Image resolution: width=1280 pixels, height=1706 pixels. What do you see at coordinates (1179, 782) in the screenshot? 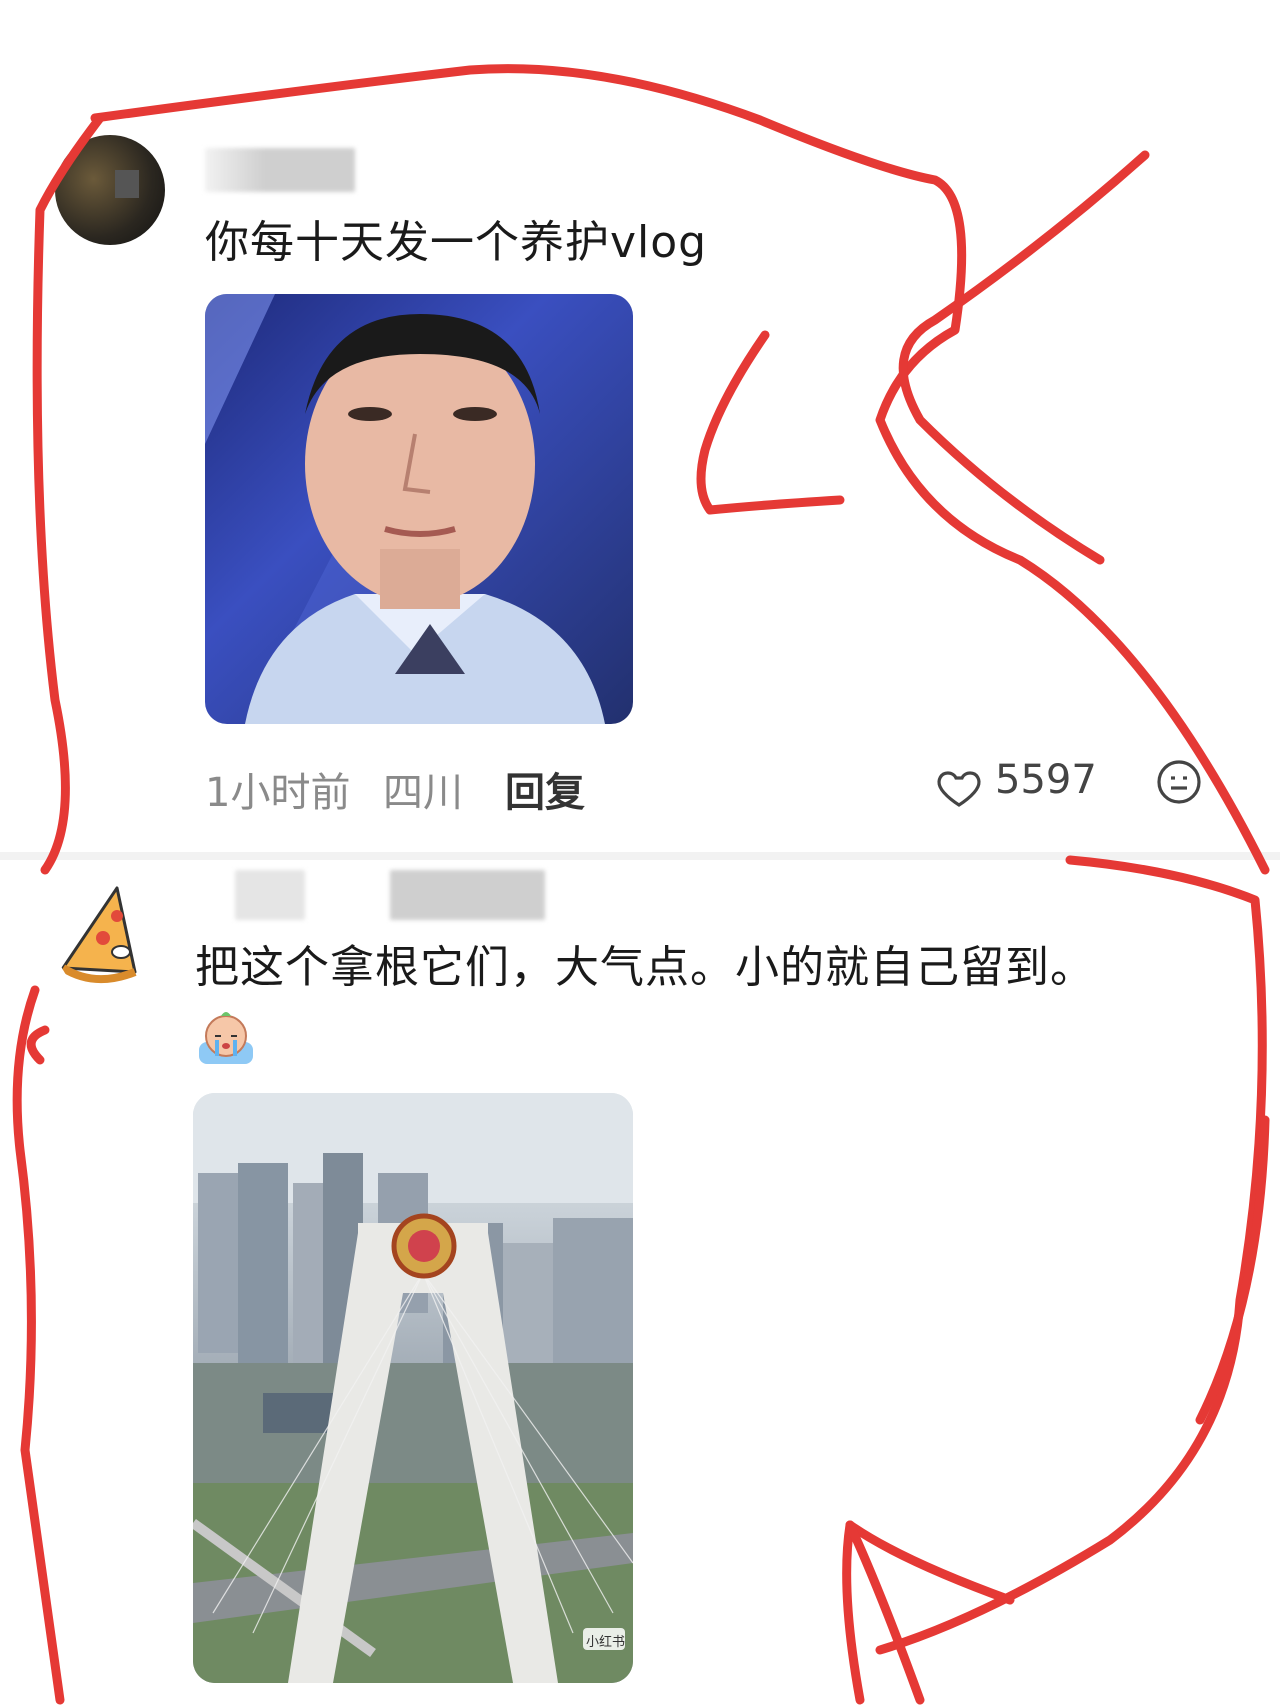
I see `neutral-face-icon` at bounding box center [1179, 782].